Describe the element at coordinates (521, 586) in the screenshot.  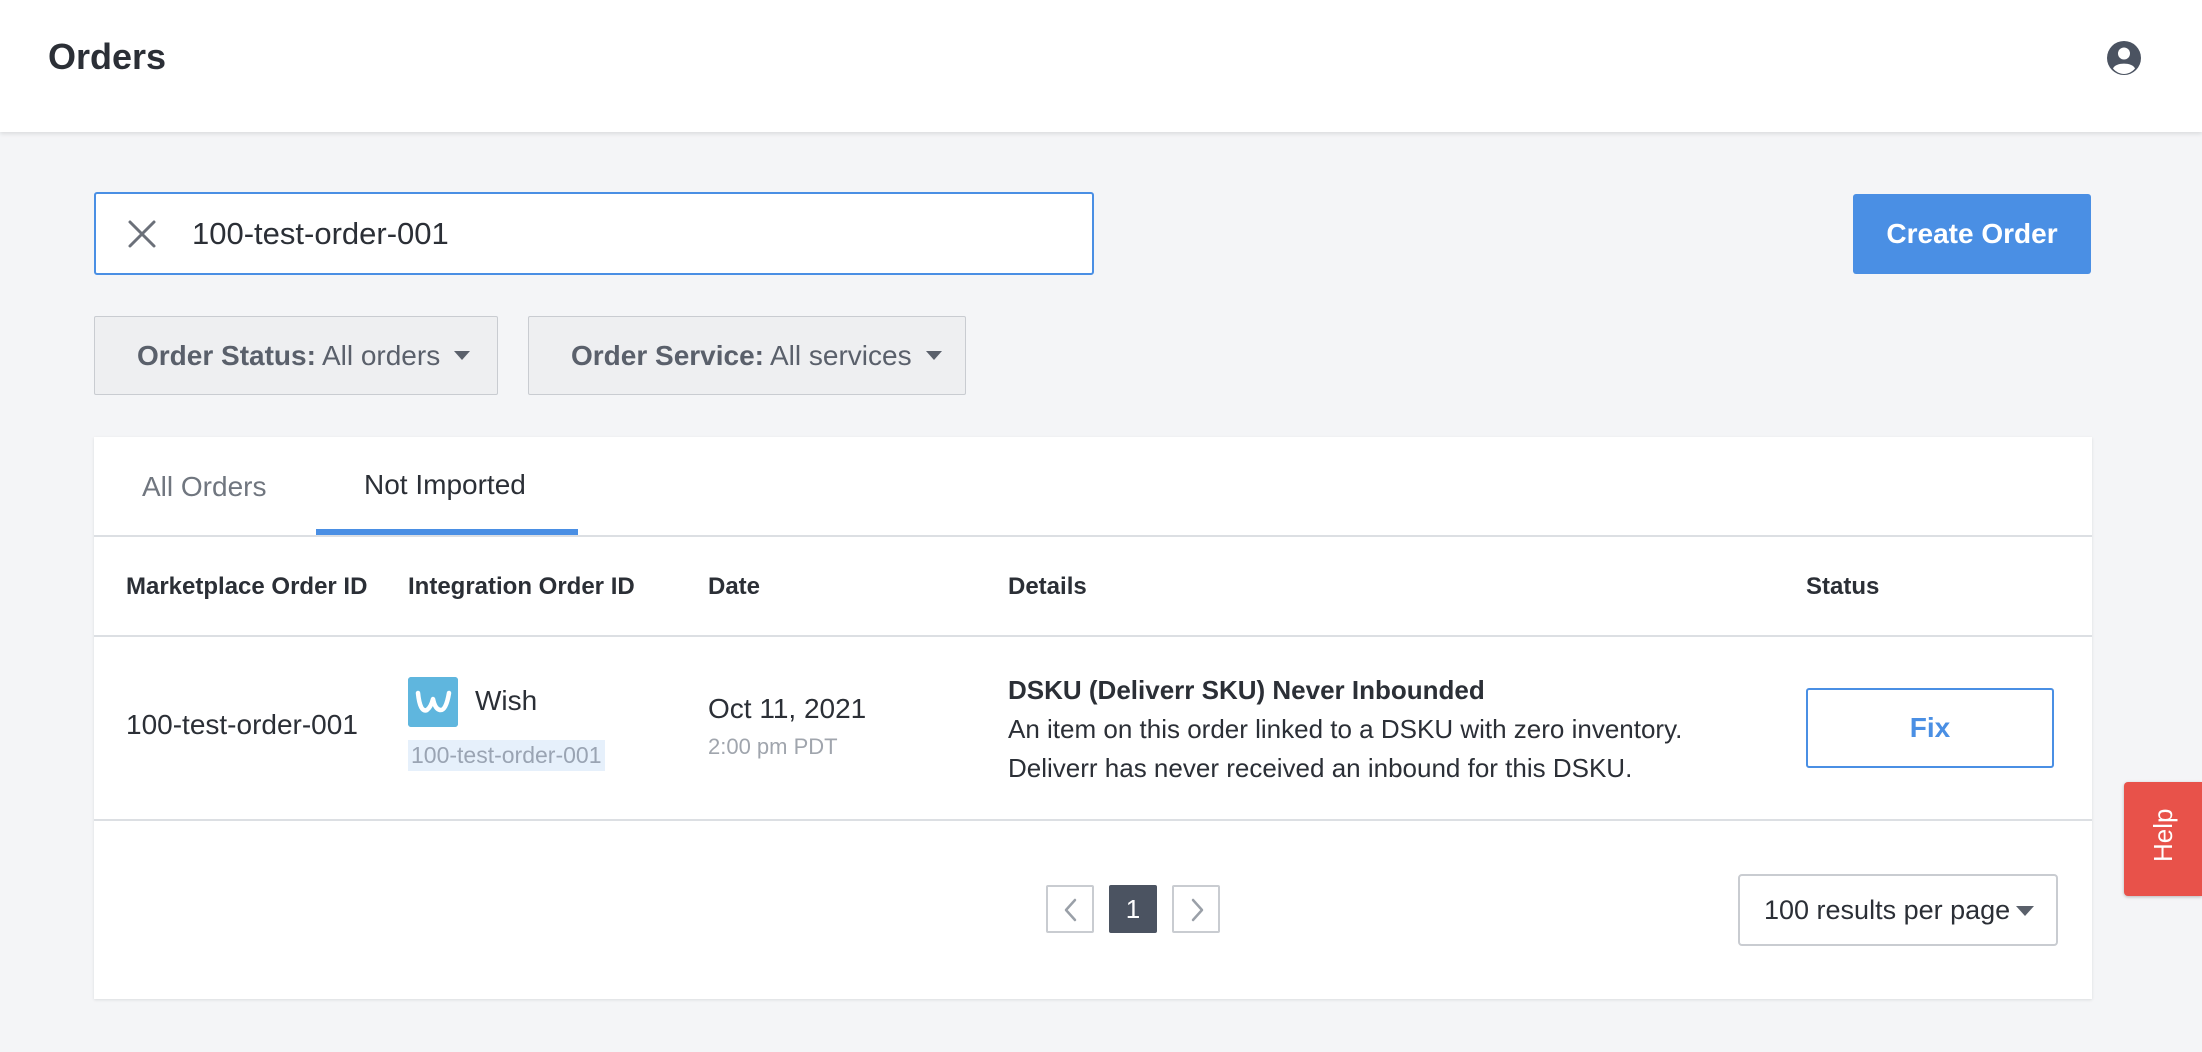
I see `column-header-integration-order-id: Integration Order ID` at that location.